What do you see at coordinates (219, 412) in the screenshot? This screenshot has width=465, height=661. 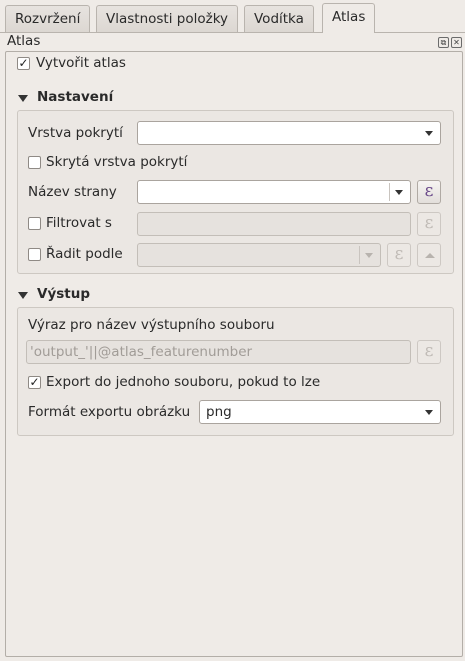 I see `image-format-value: png` at bounding box center [219, 412].